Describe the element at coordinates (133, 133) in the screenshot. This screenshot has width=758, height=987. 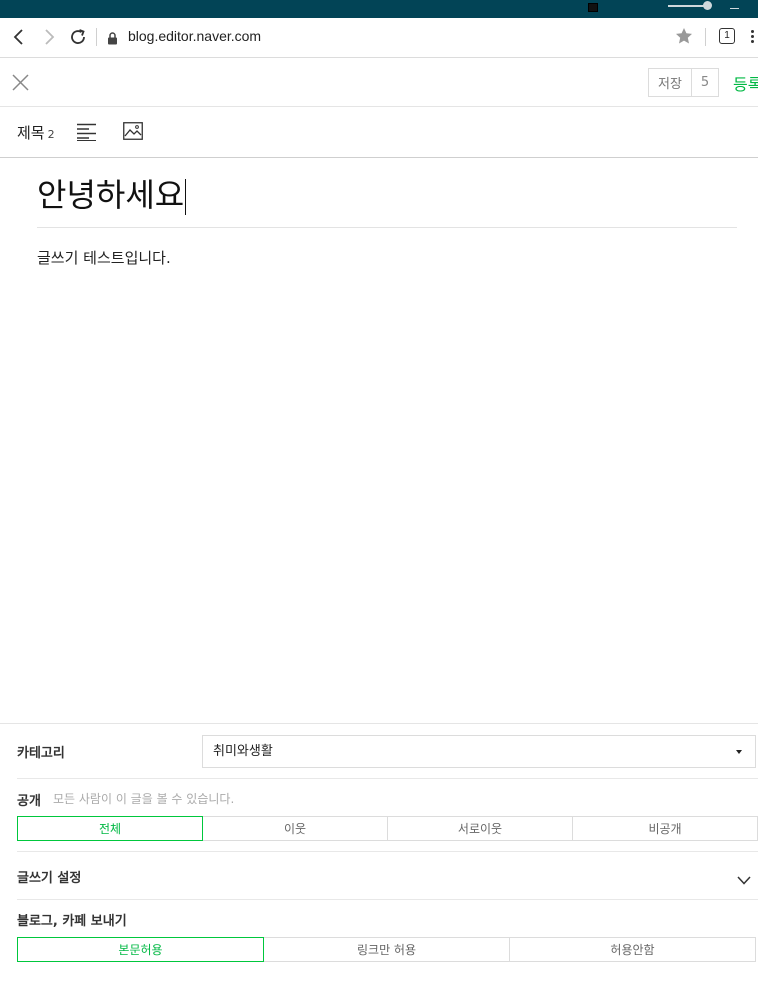
I see `image-icon` at that location.